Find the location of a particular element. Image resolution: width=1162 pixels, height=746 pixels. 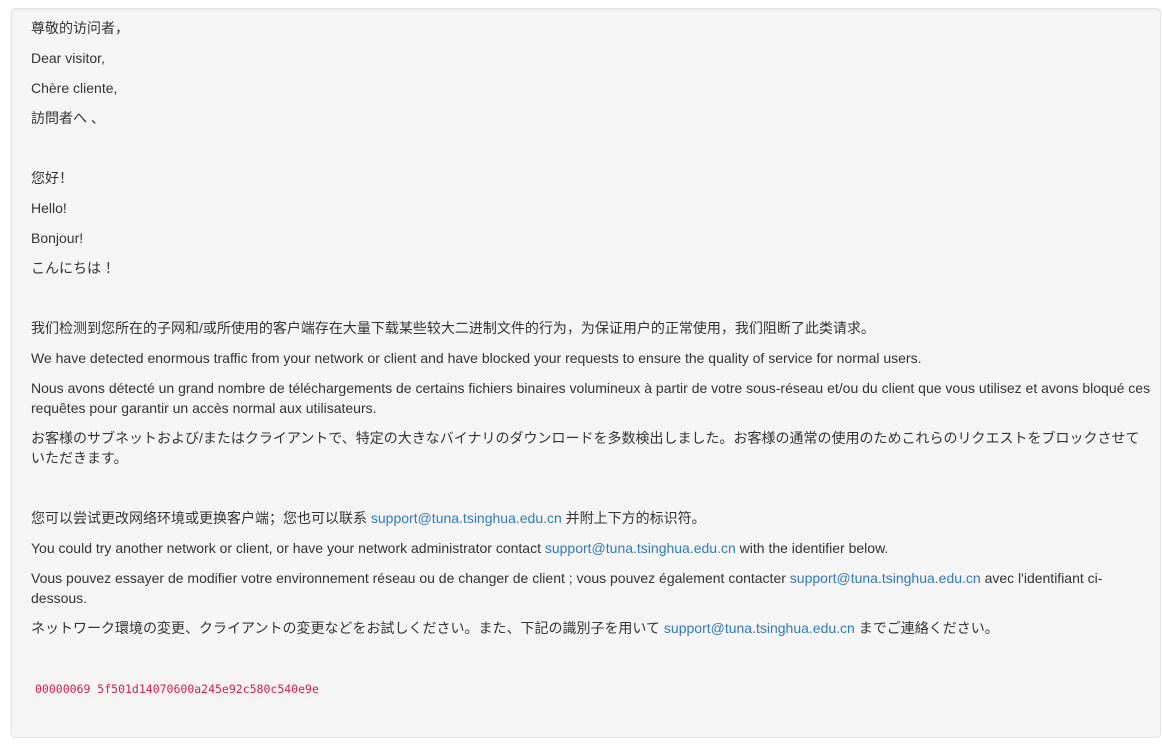

contact-text-after: までご連絡ください。 is located at coordinates (926, 628).